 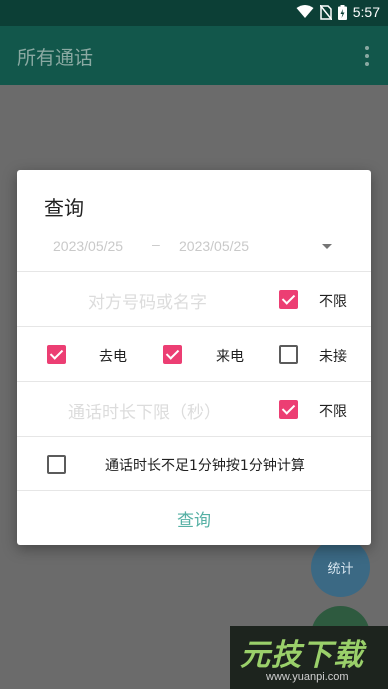 I want to click on missed-checkbox, so click(x=288, y=354).